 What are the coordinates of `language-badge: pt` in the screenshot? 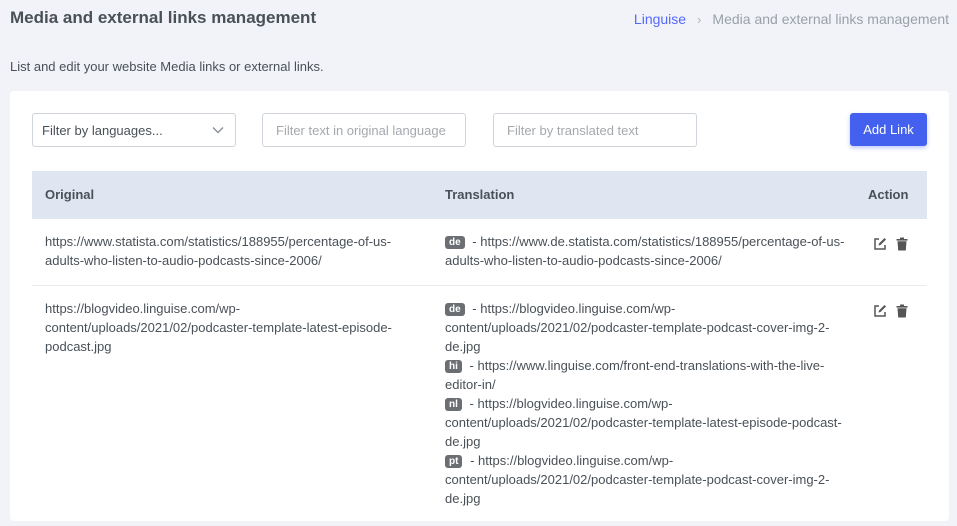 It's located at (454, 461).